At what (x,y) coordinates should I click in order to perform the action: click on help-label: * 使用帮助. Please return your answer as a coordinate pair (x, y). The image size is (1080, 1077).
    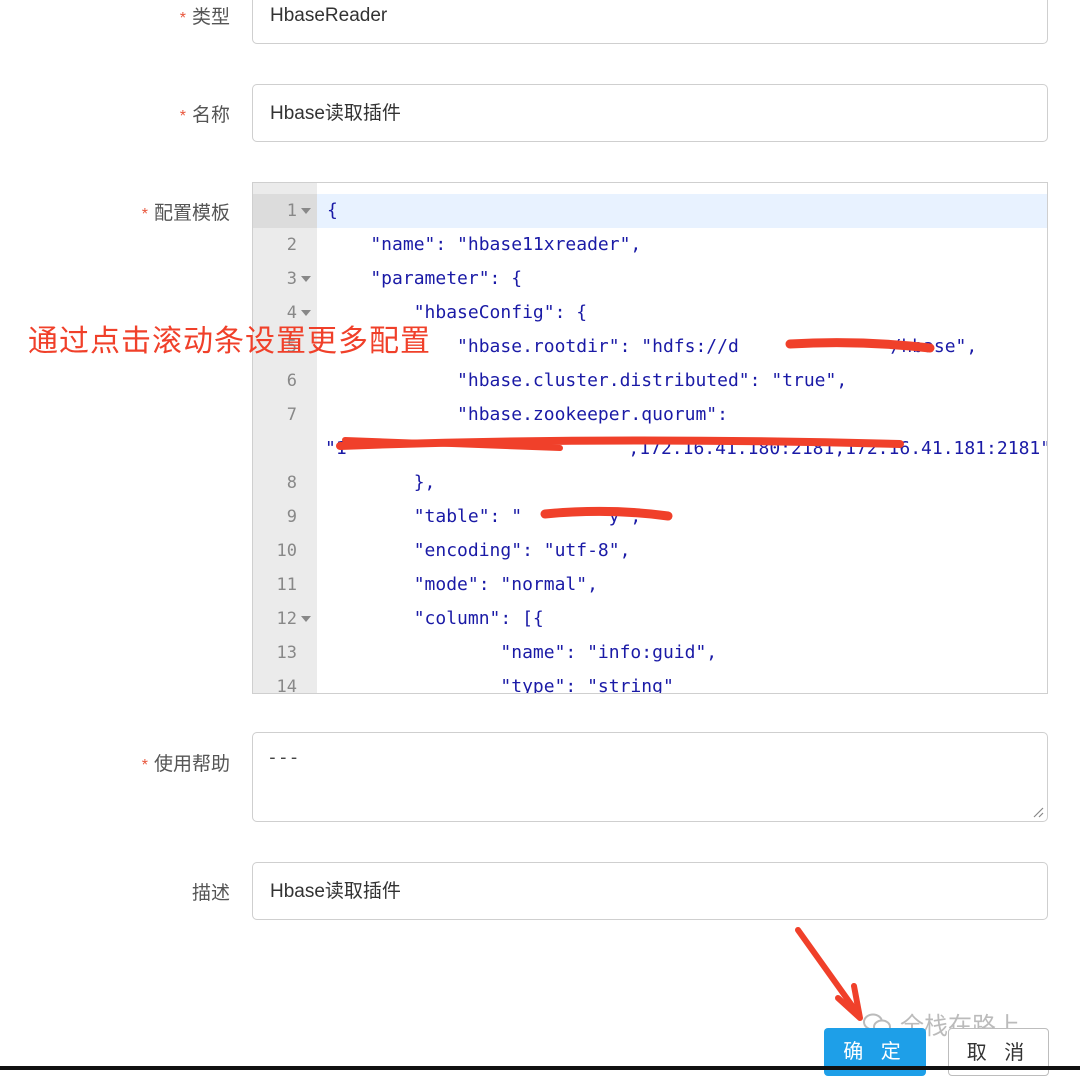
    Looking at the image, I should click on (185, 764).